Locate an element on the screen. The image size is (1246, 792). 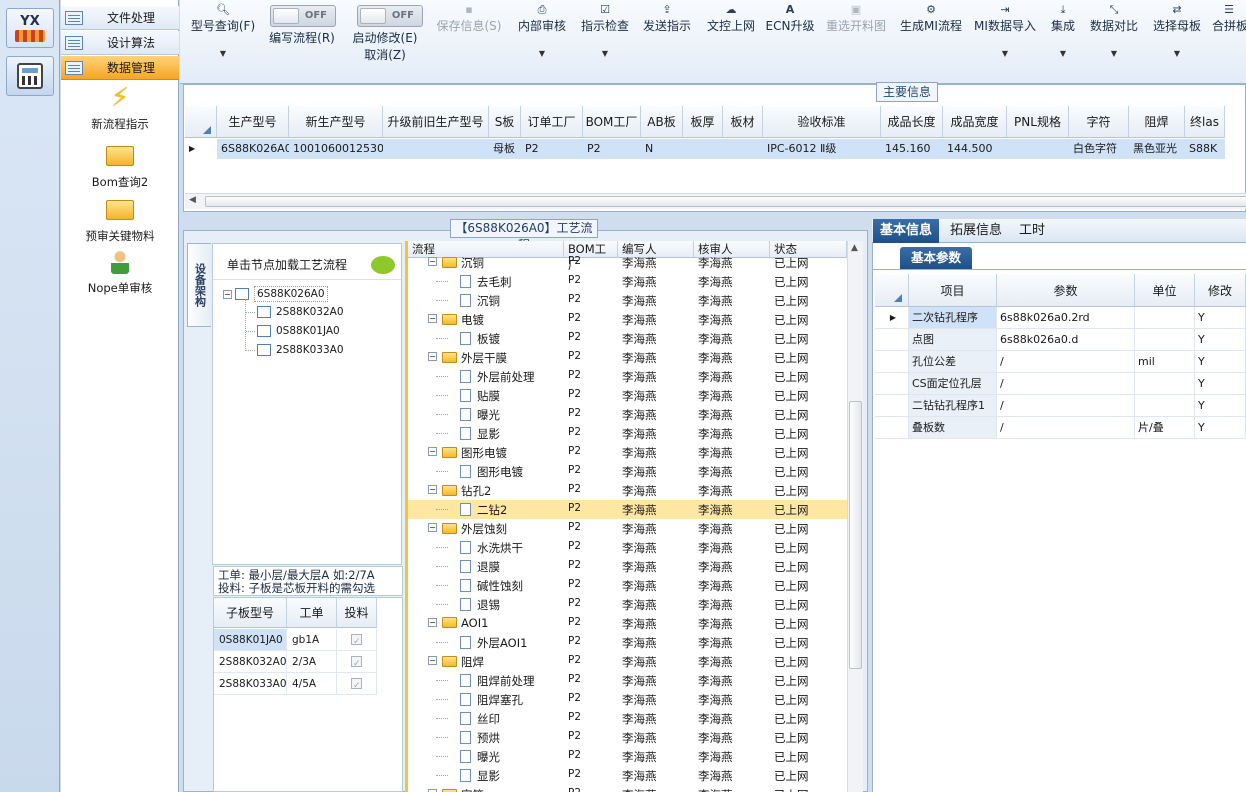
column-header: 修改 is located at coordinates (1220, 290).